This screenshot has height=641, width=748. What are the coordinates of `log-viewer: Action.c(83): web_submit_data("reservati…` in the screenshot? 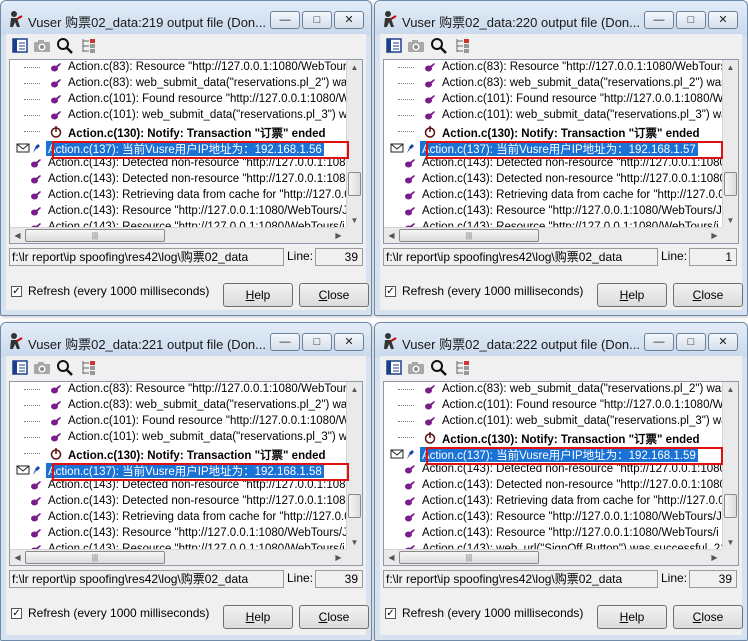 It's located at (561, 473).